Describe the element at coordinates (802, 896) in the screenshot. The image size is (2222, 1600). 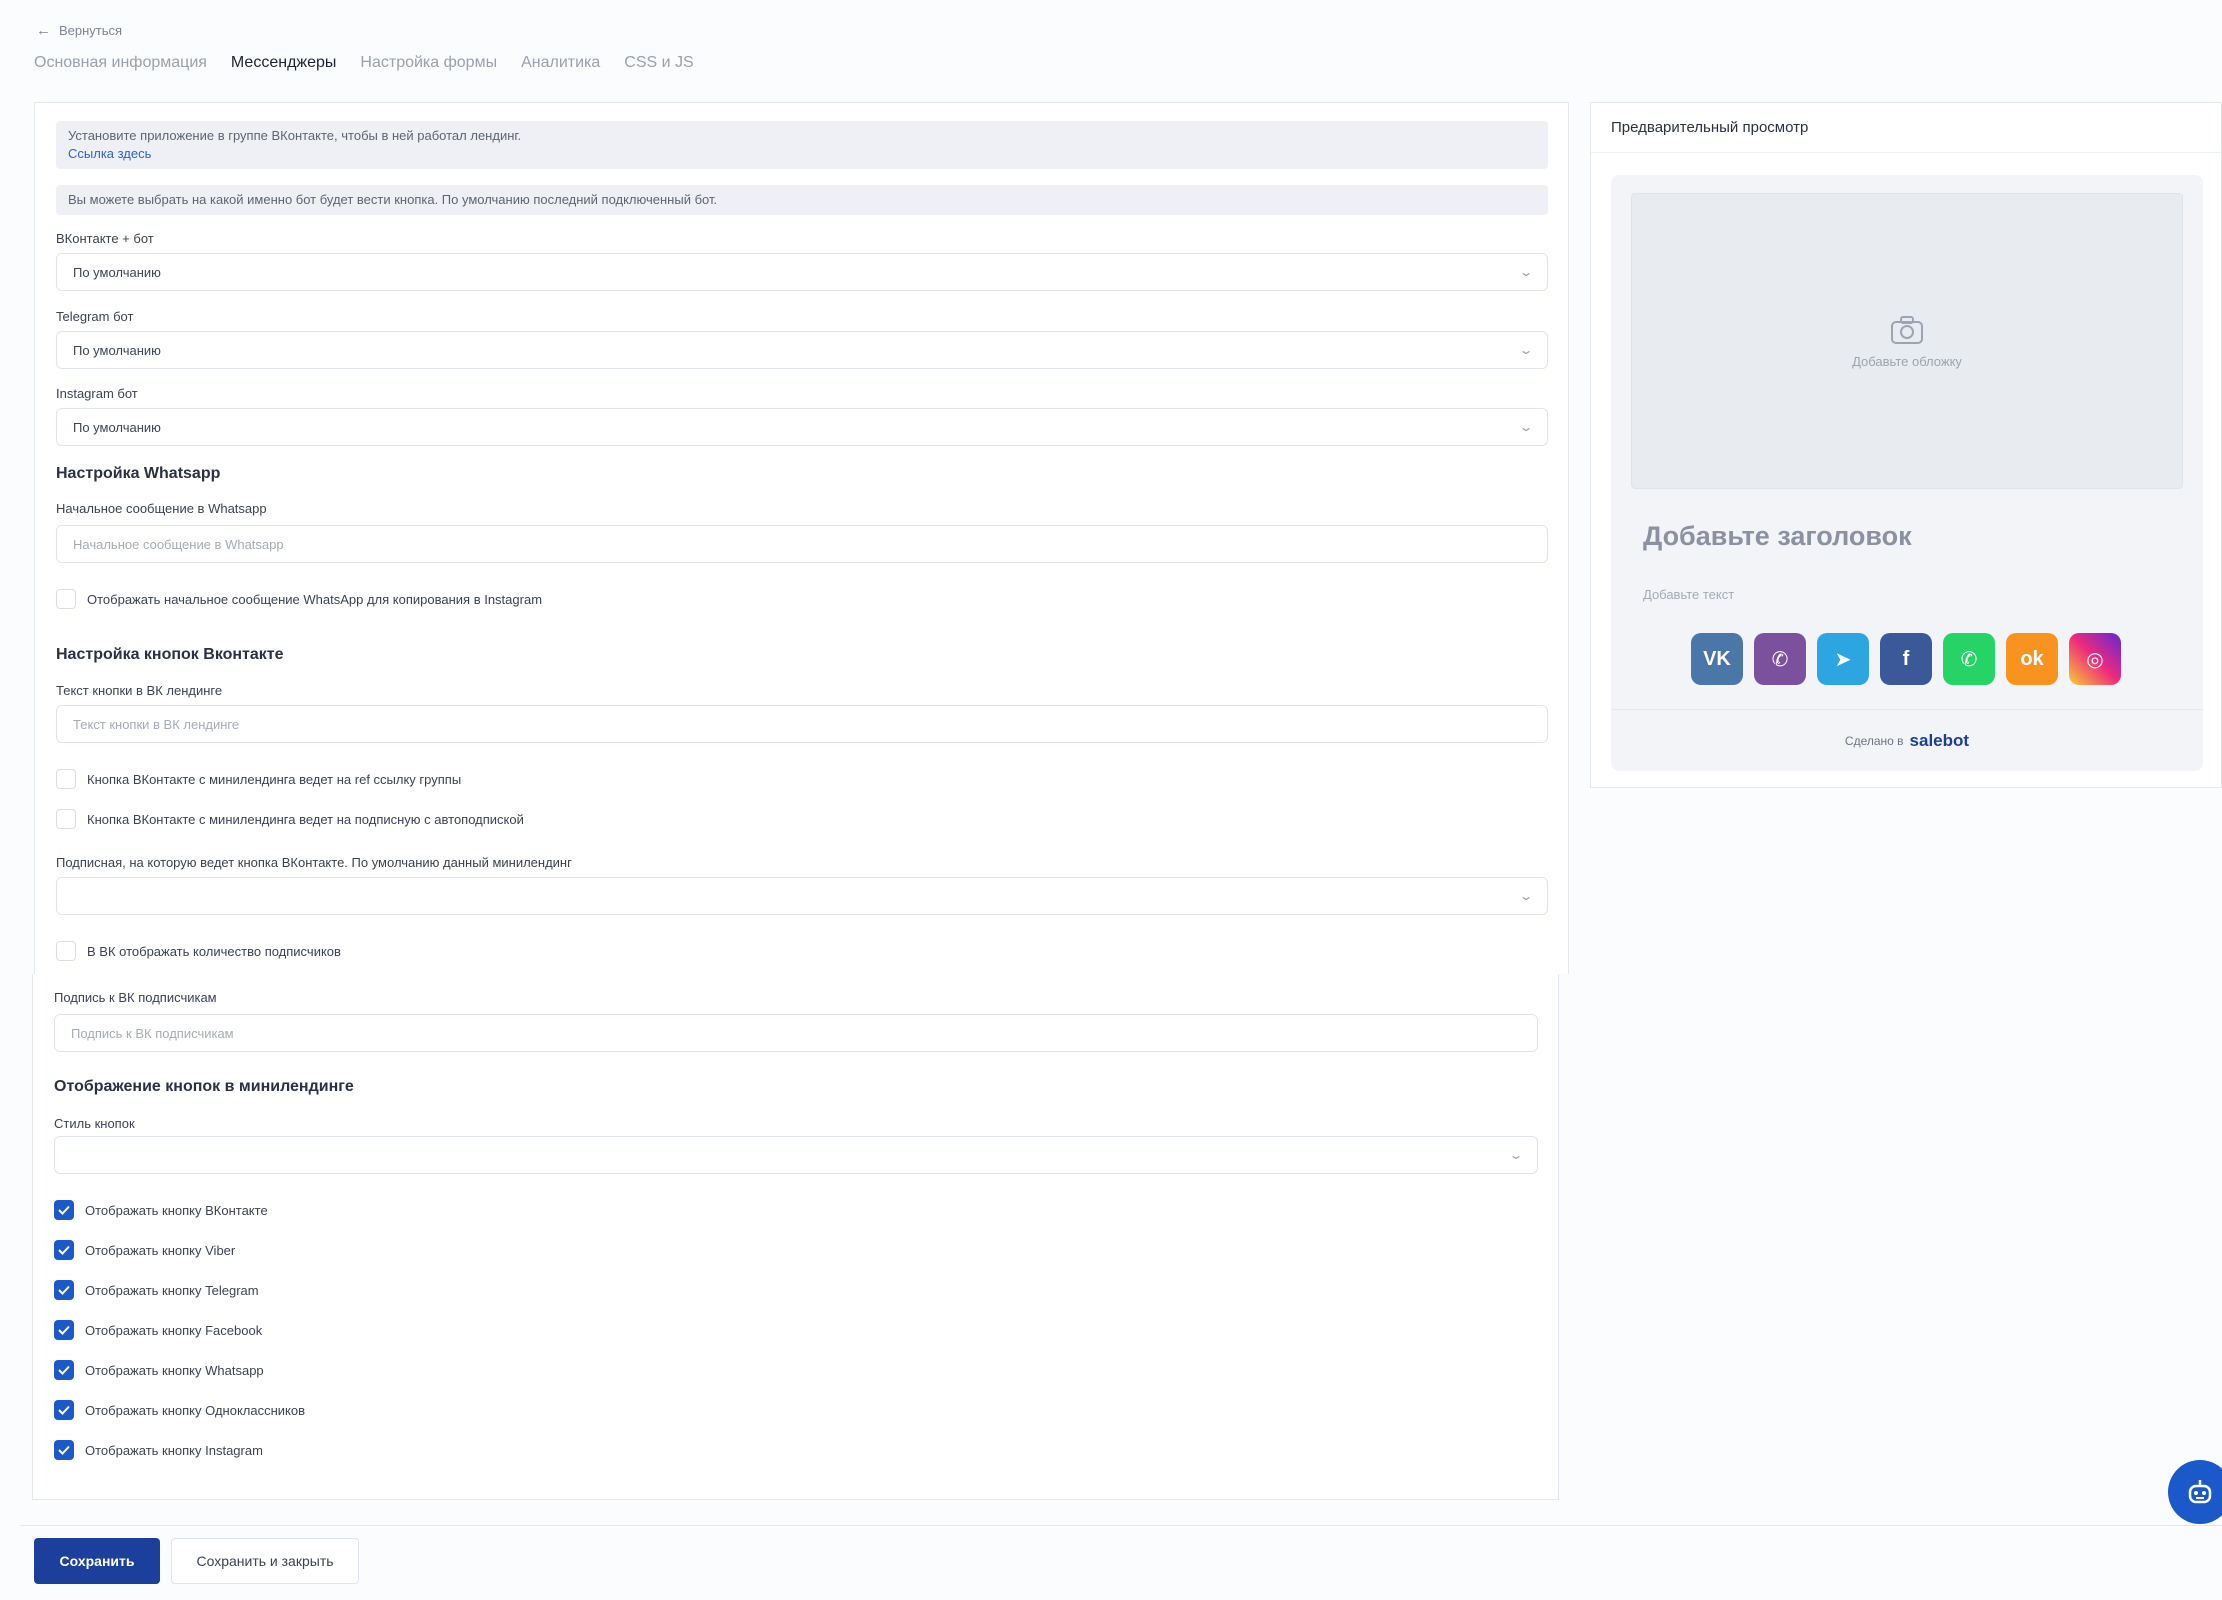
I see `vk-subpage-select: ⌄` at that location.